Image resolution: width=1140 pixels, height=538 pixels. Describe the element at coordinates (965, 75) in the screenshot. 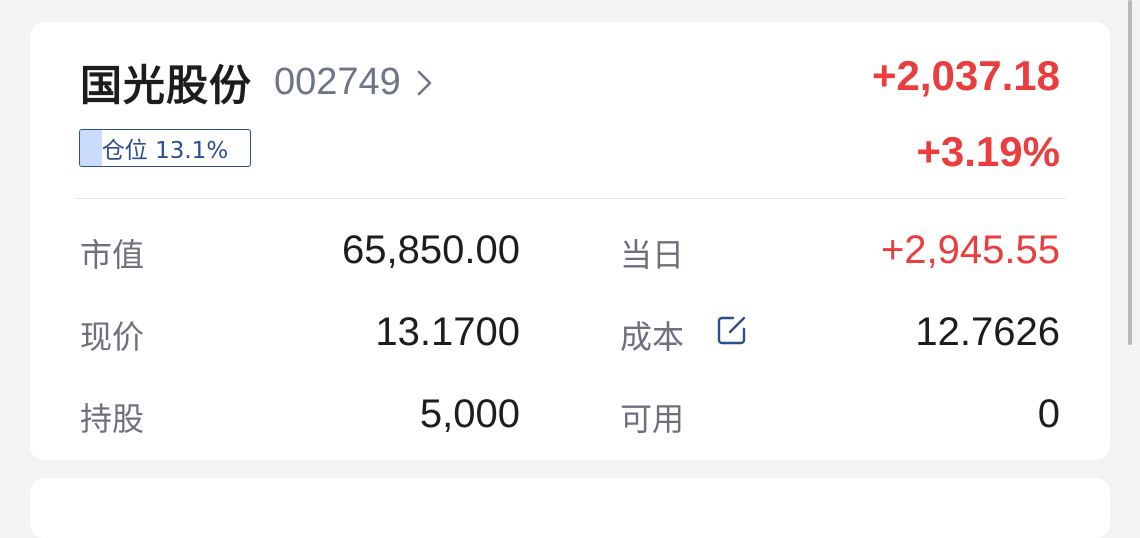

I see `profit-loss-amount: +2,037.18` at that location.